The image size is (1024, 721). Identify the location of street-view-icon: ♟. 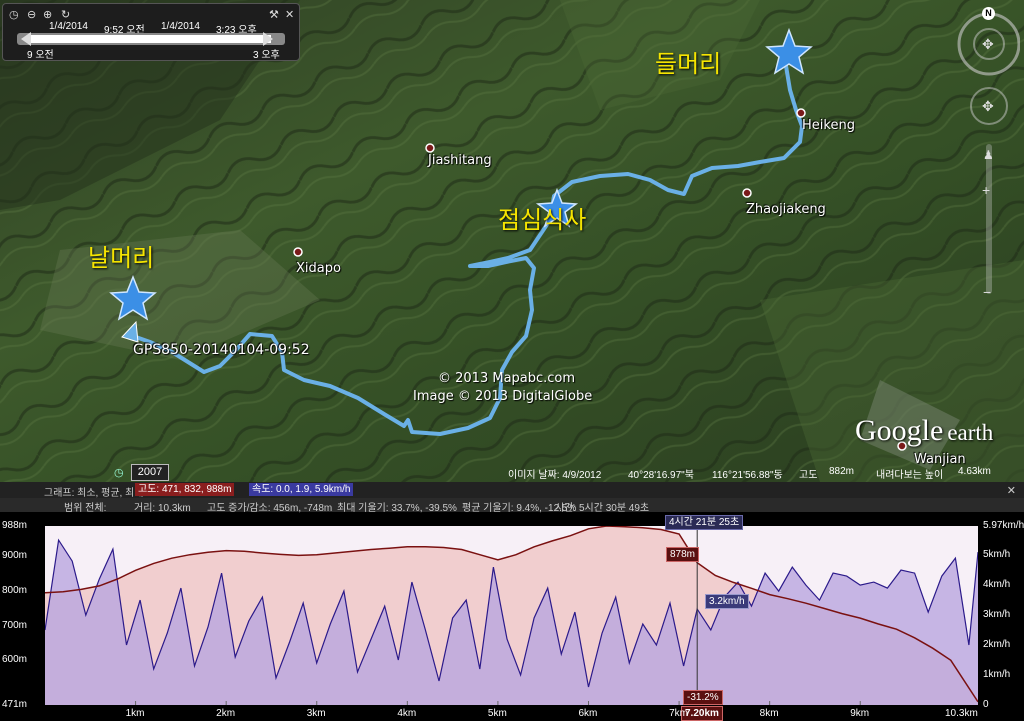
(988, 155).